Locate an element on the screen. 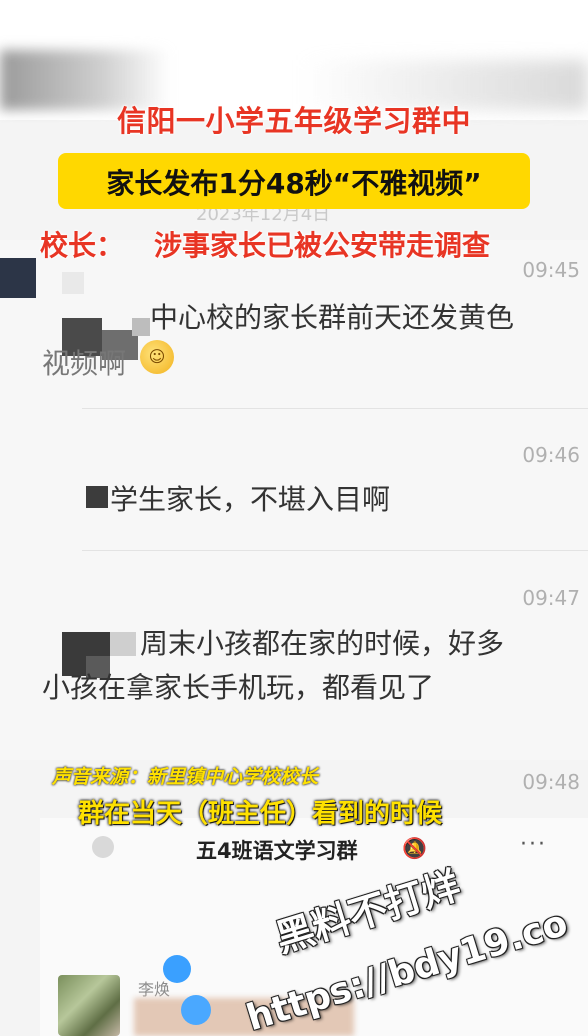 The image size is (588, 1036). message-text: 中心校的家长群前天还发黄色 is located at coordinates (332, 317).